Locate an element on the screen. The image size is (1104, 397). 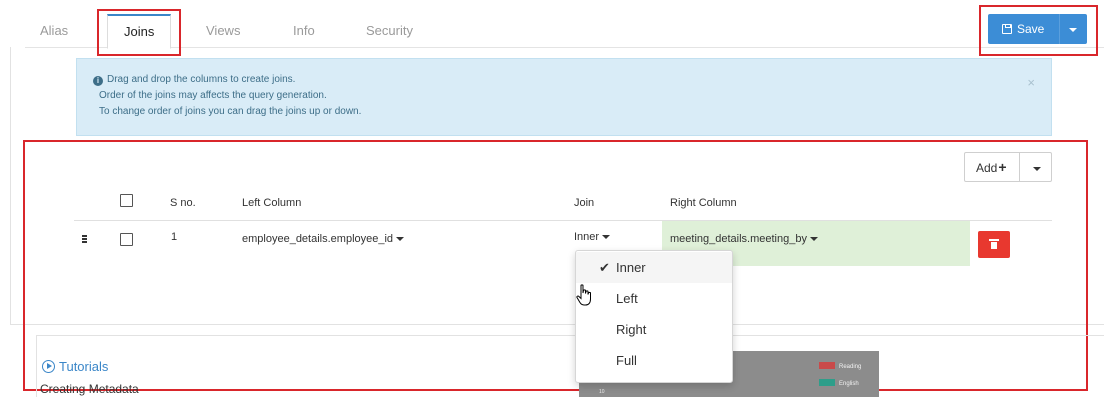
tab-views: Views is located at coordinates (223, 31).